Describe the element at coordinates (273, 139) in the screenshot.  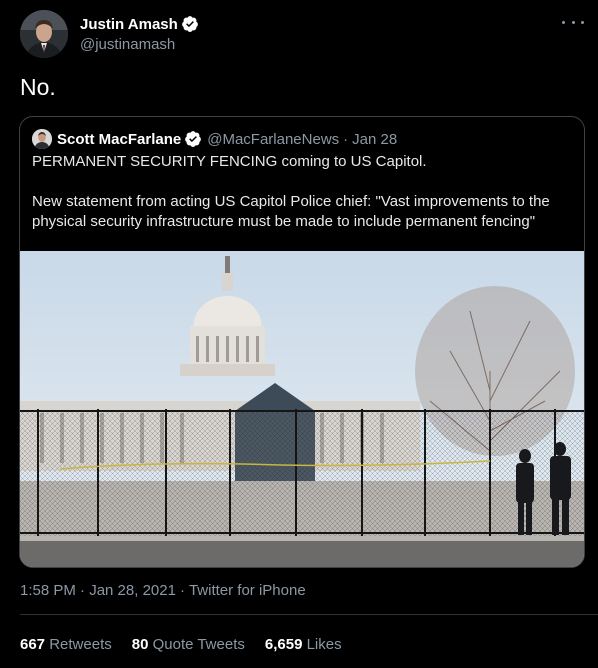
I see `quoted-author-handle: @MacFarlaneNews` at that location.